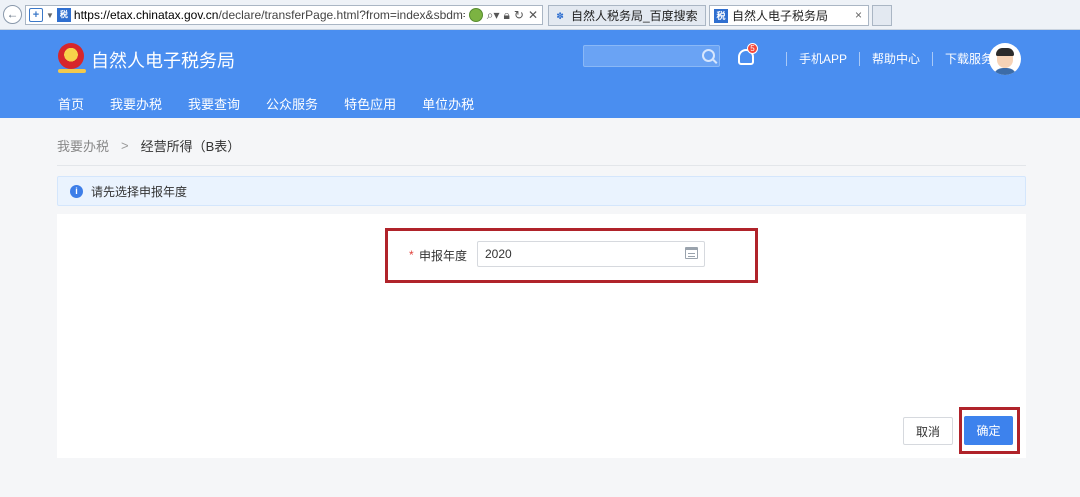 The width and height of the screenshot is (1080, 497). I want to click on tab-label: 自然人税务局_百度搜索, so click(634, 16).